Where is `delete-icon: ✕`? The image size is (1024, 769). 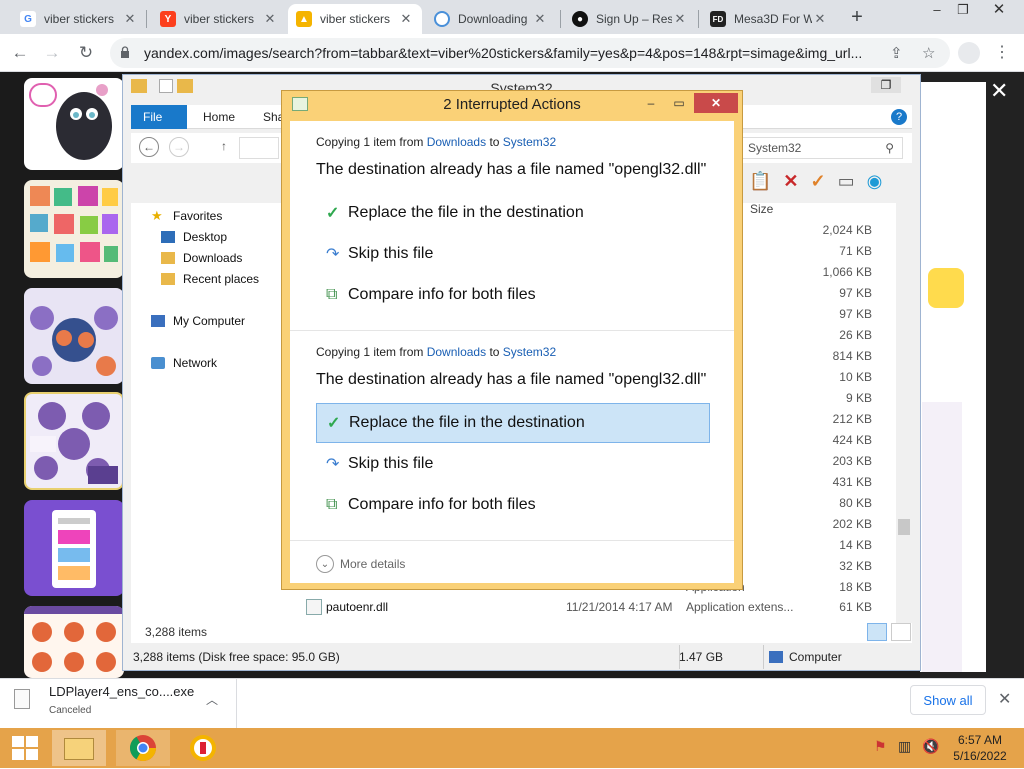 delete-icon: ✕ is located at coordinates (790, 181).